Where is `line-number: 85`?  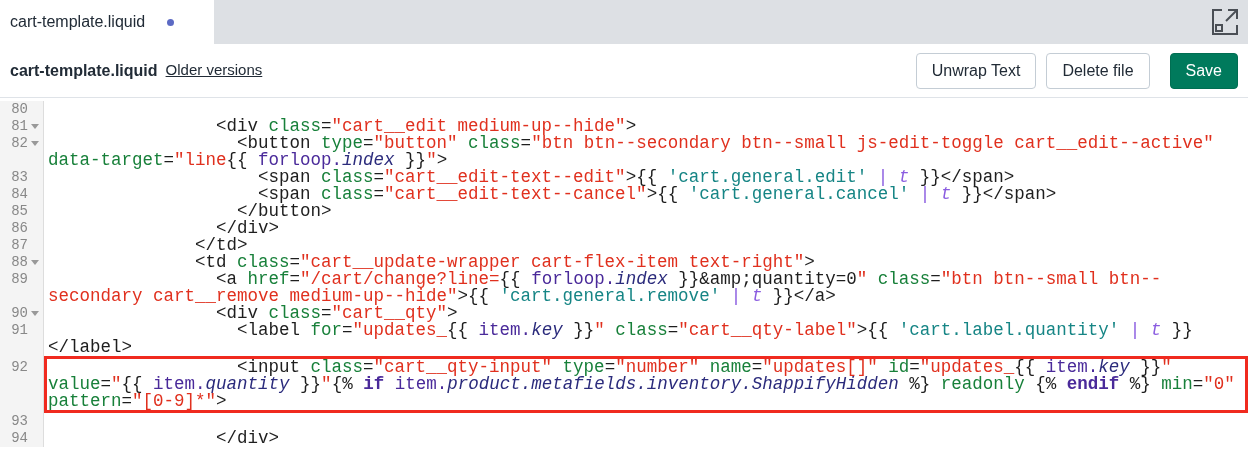 line-number: 85 is located at coordinates (19, 211).